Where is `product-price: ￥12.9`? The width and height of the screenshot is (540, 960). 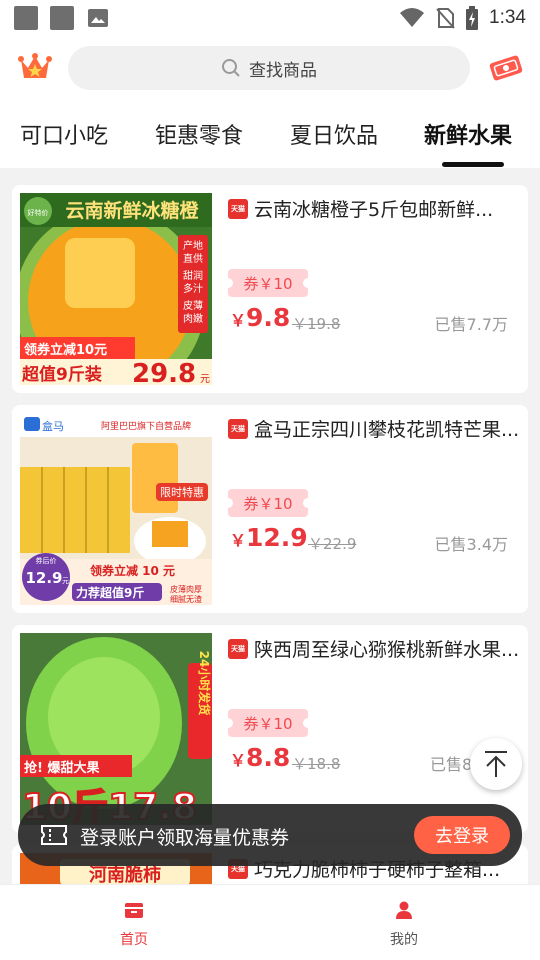 product-price: ￥12.9 is located at coordinates (269, 537).